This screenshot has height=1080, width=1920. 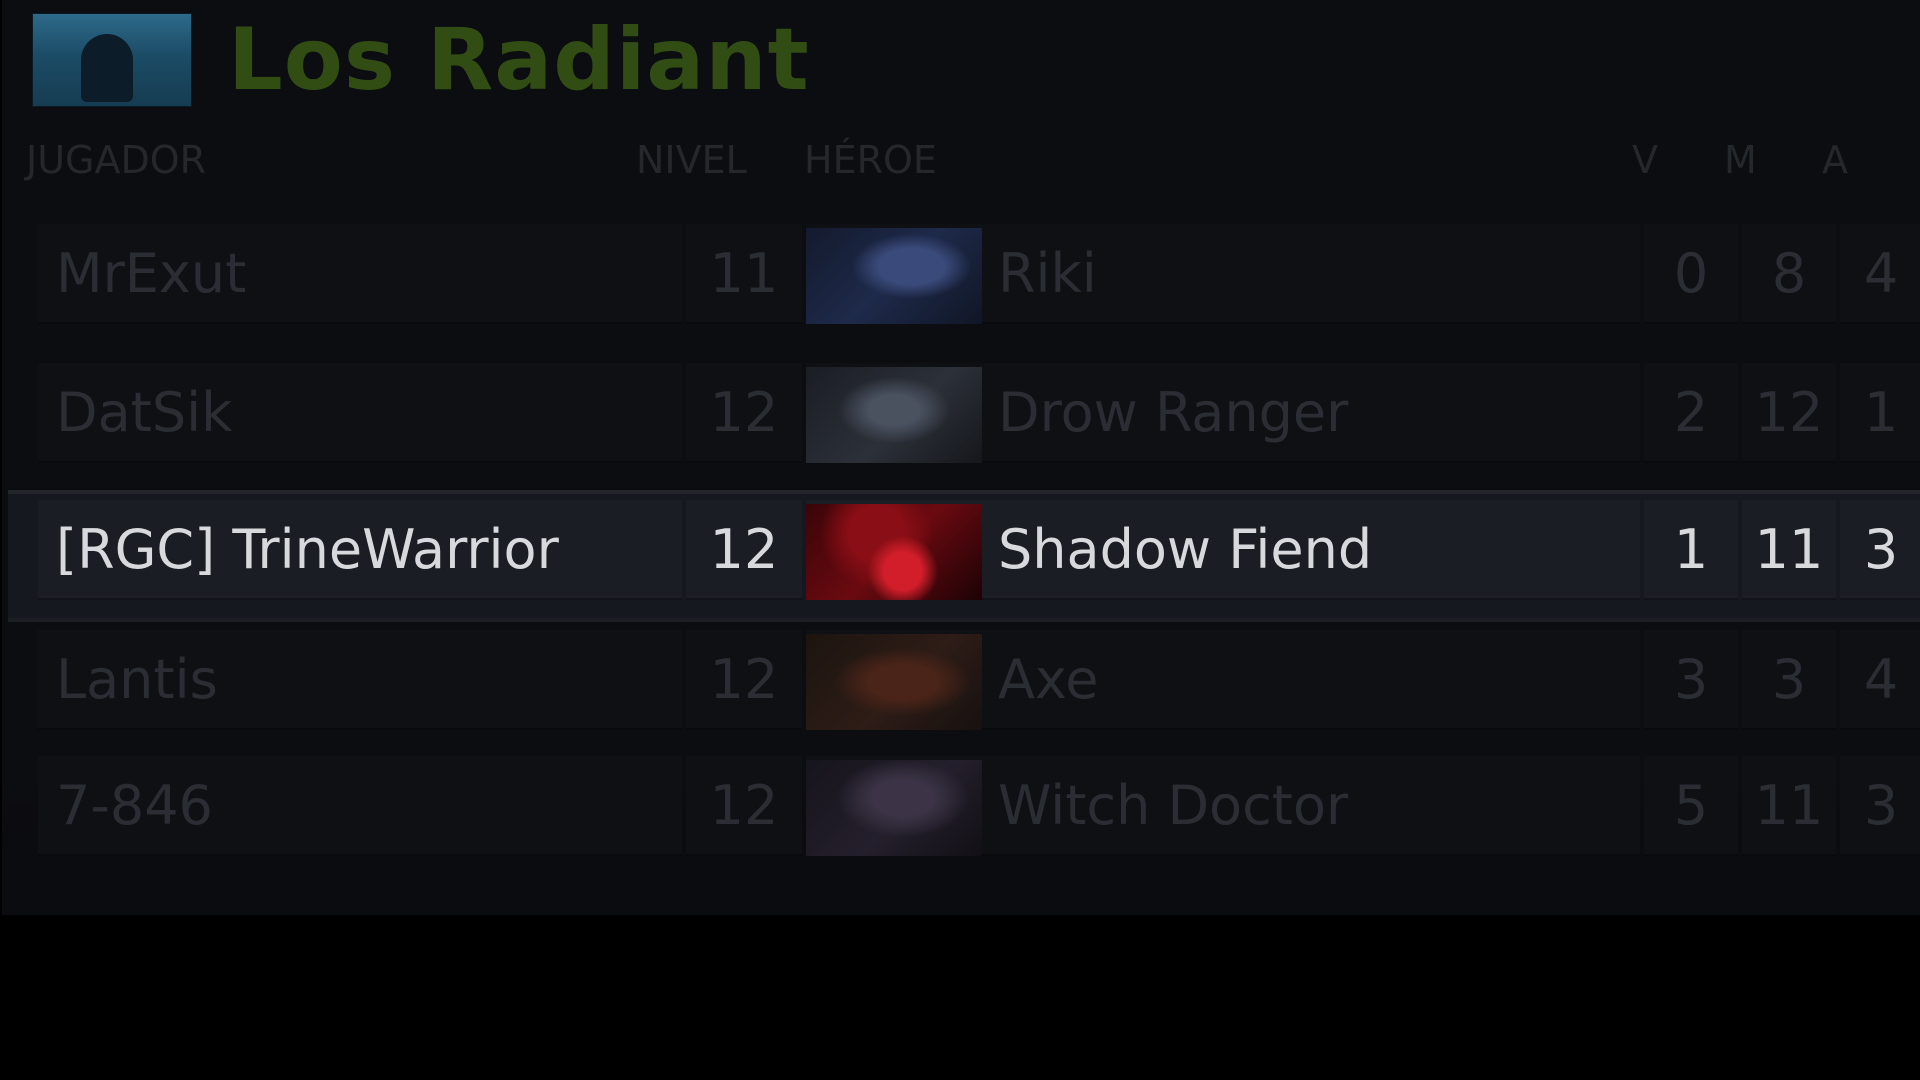 I want to click on player-row: MrExut 11 Riki 0 8 4, so click(x=979, y=274).